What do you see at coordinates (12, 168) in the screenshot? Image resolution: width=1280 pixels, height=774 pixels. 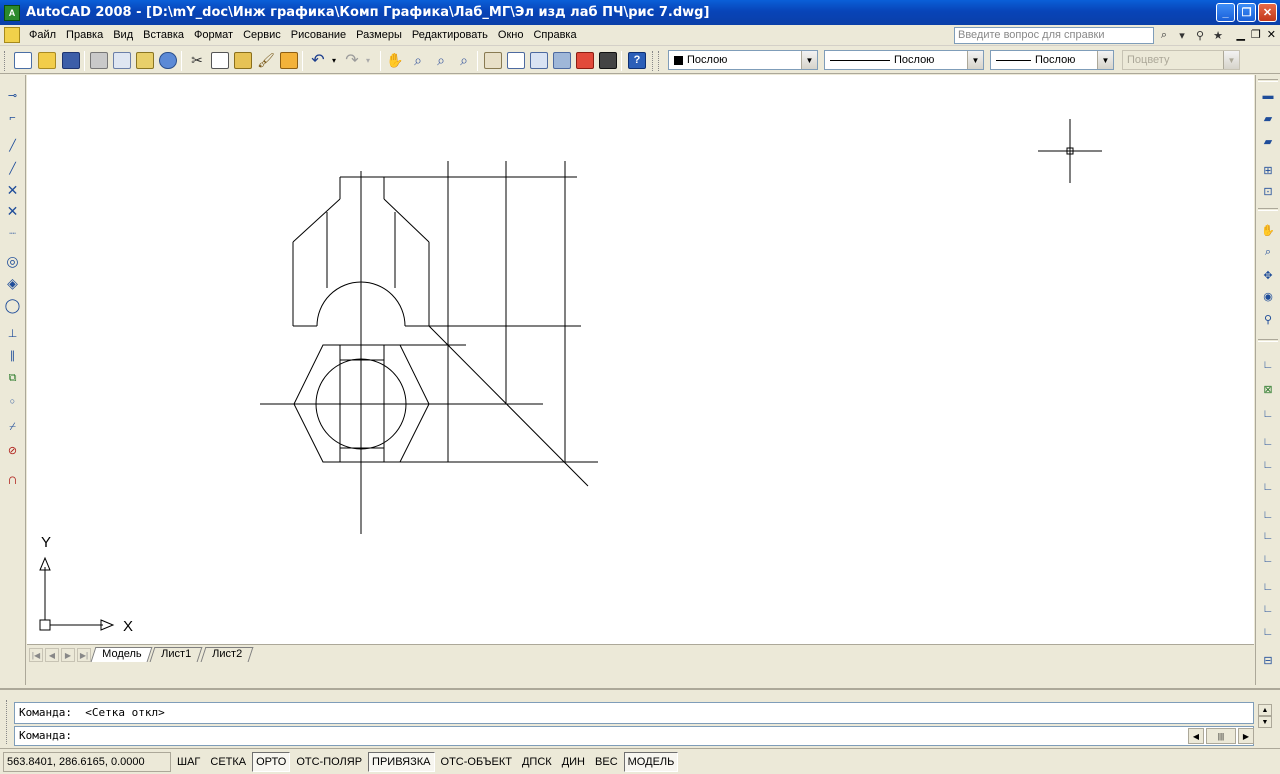 I see `snap-midpoint-icon: ╱` at bounding box center [12, 168].